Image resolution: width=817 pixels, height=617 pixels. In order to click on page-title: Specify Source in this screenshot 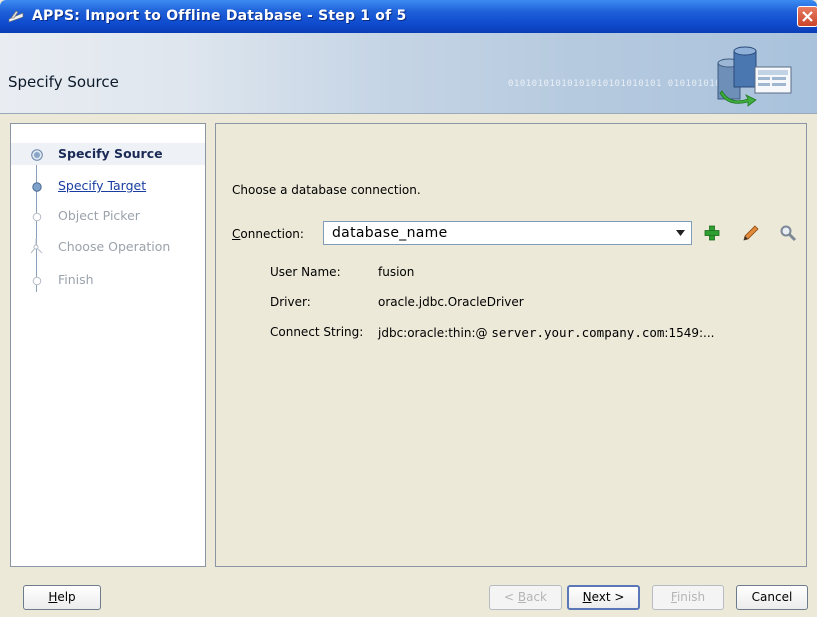, I will do `click(63, 82)`.